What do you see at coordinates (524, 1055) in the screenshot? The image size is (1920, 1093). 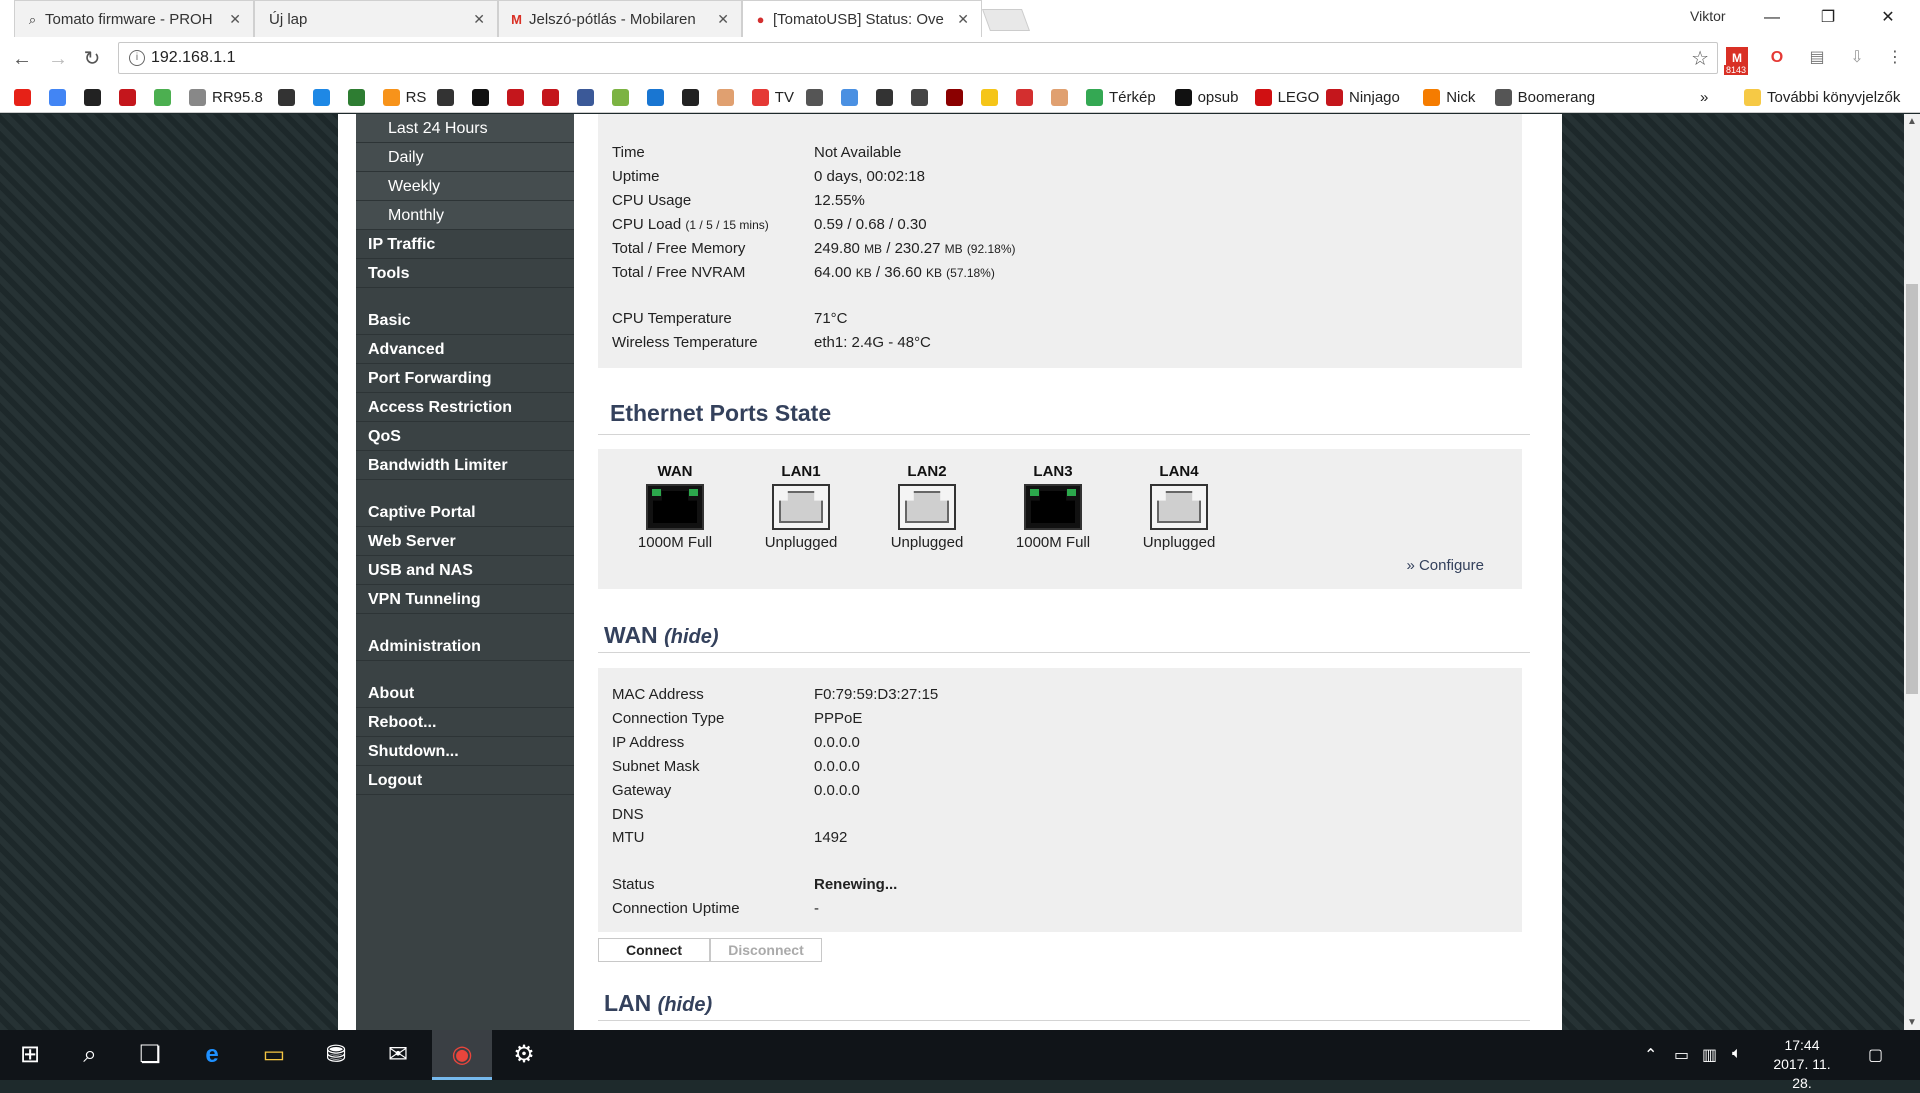 I see `settings-gear-icon: ⚙` at bounding box center [524, 1055].